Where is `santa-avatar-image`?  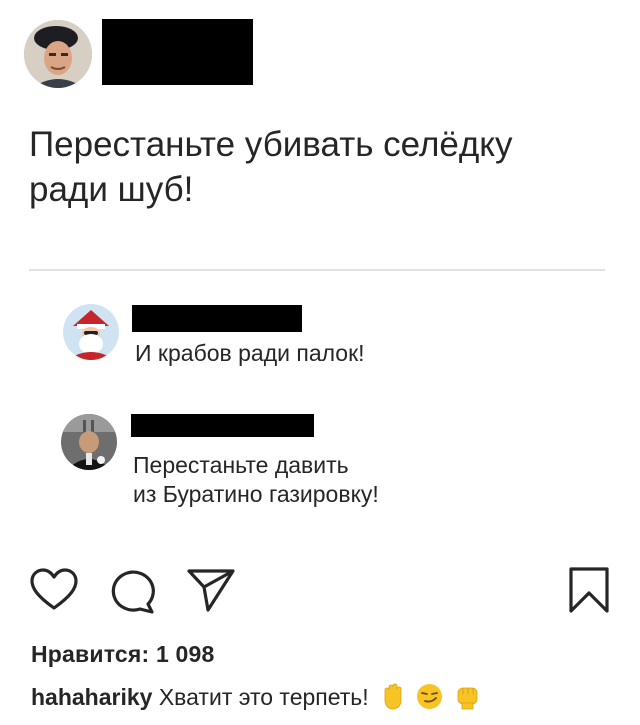
santa-avatar-image is located at coordinates (91, 332).